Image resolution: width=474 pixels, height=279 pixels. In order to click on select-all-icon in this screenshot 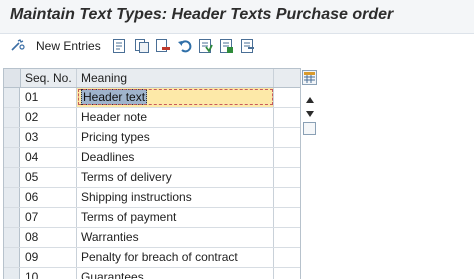, I will do `click(206, 46)`.